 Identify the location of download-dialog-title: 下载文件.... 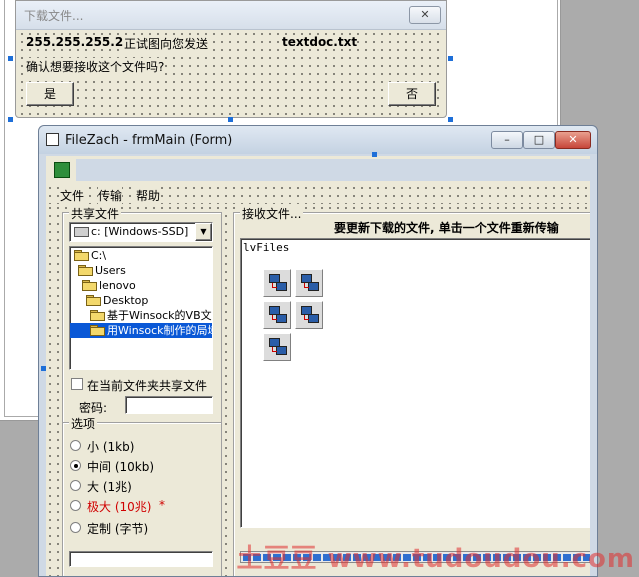
(54, 16).